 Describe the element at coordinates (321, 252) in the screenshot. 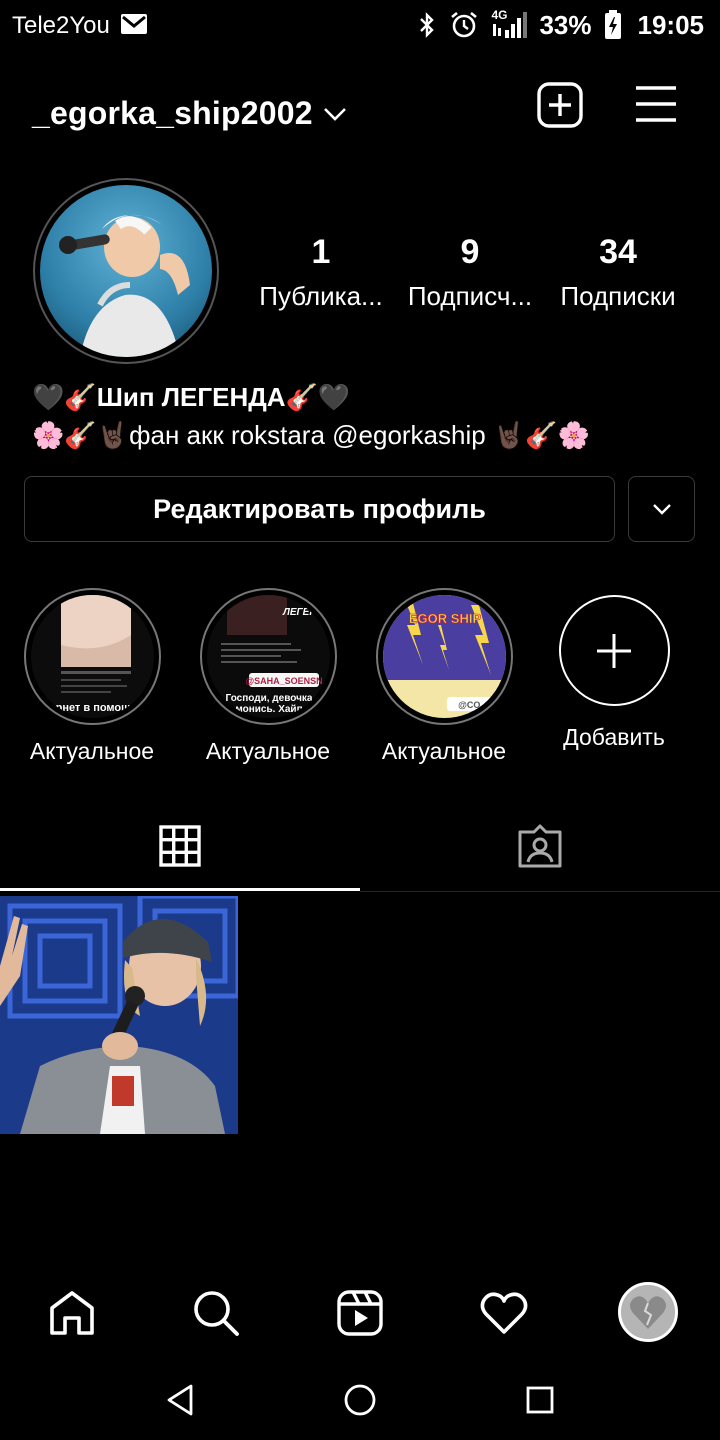

I see `posts-count: 1` at that location.